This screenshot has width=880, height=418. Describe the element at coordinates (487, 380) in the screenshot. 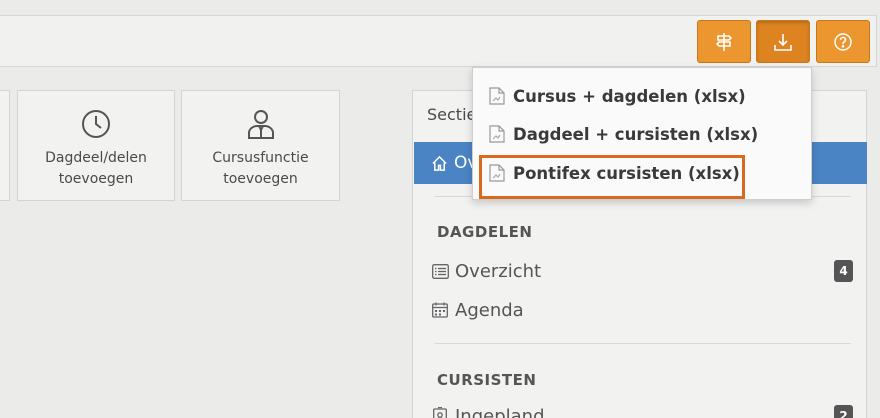

I see `section-heading-cursisten: CURSISTEN` at that location.